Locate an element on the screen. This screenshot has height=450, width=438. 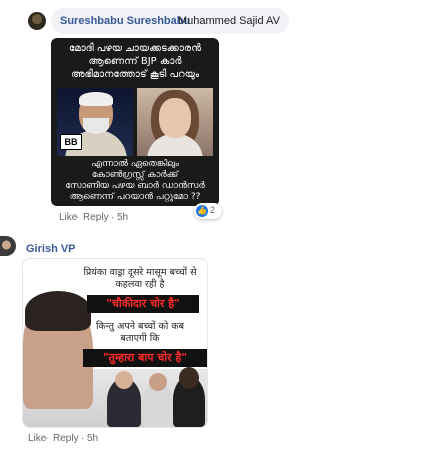
figure-beard is located at coordinates (96, 126).